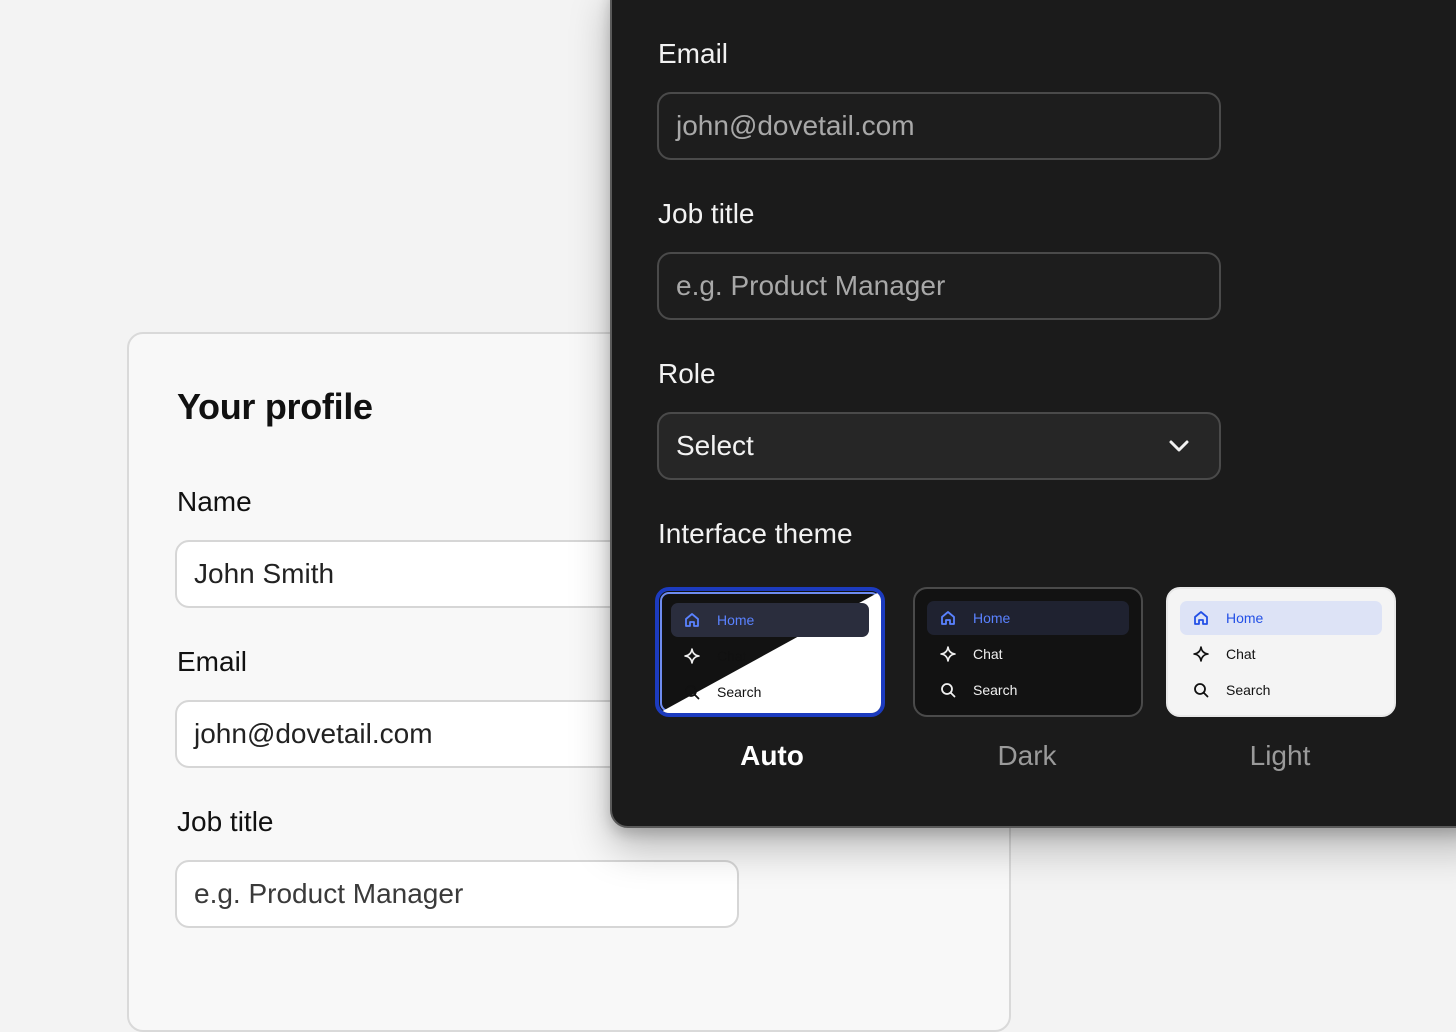 Image resolution: width=1456 pixels, height=1032 pixels. What do you see at coordinates (214, 501) in the screenshot?
I see `name-label: Name` at bounding box center [214, 501].